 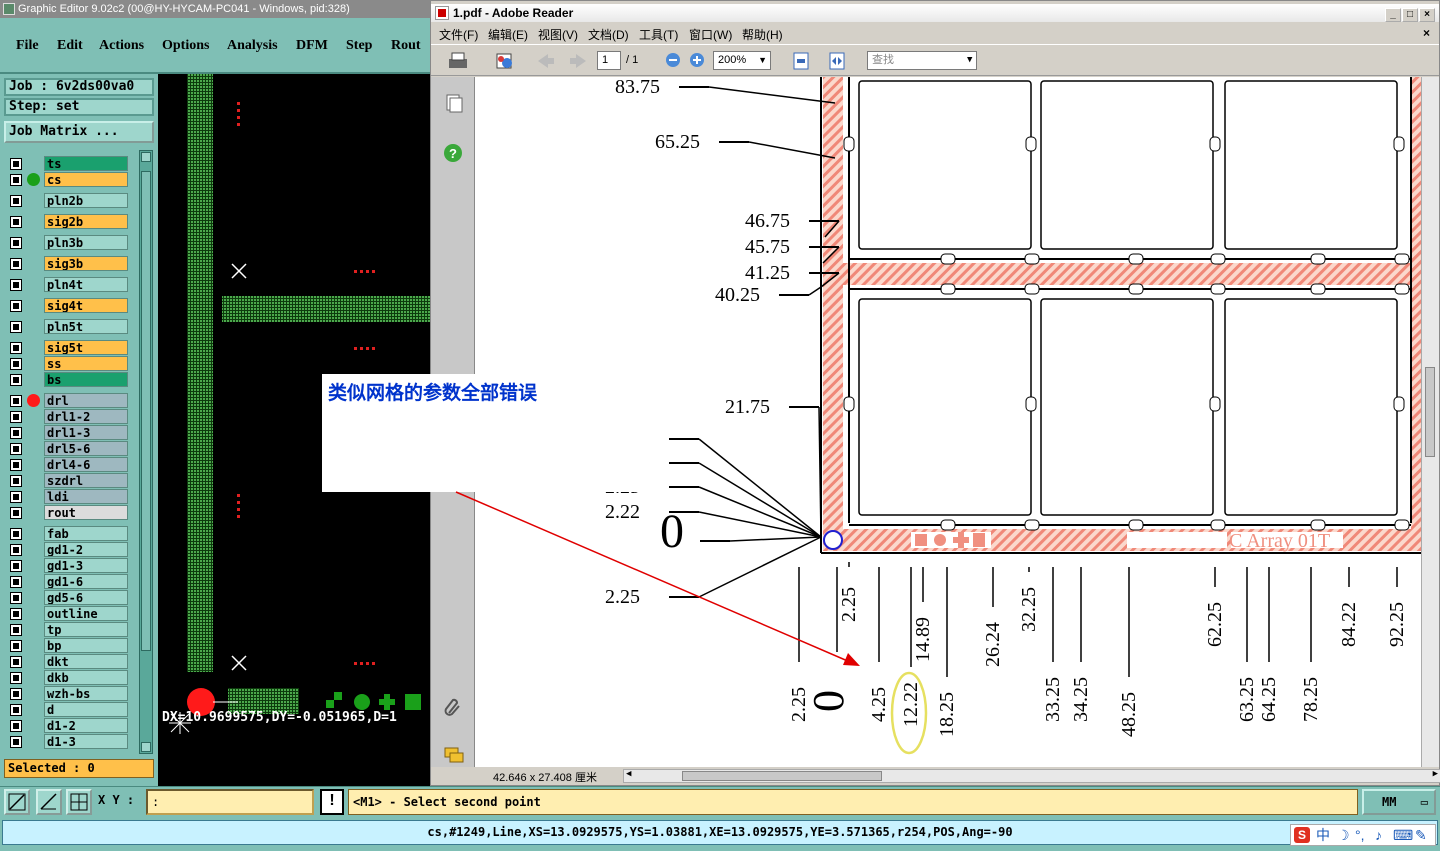 I want to click on layer-row-sig2b: sig2b, so click(x=67, y=221).